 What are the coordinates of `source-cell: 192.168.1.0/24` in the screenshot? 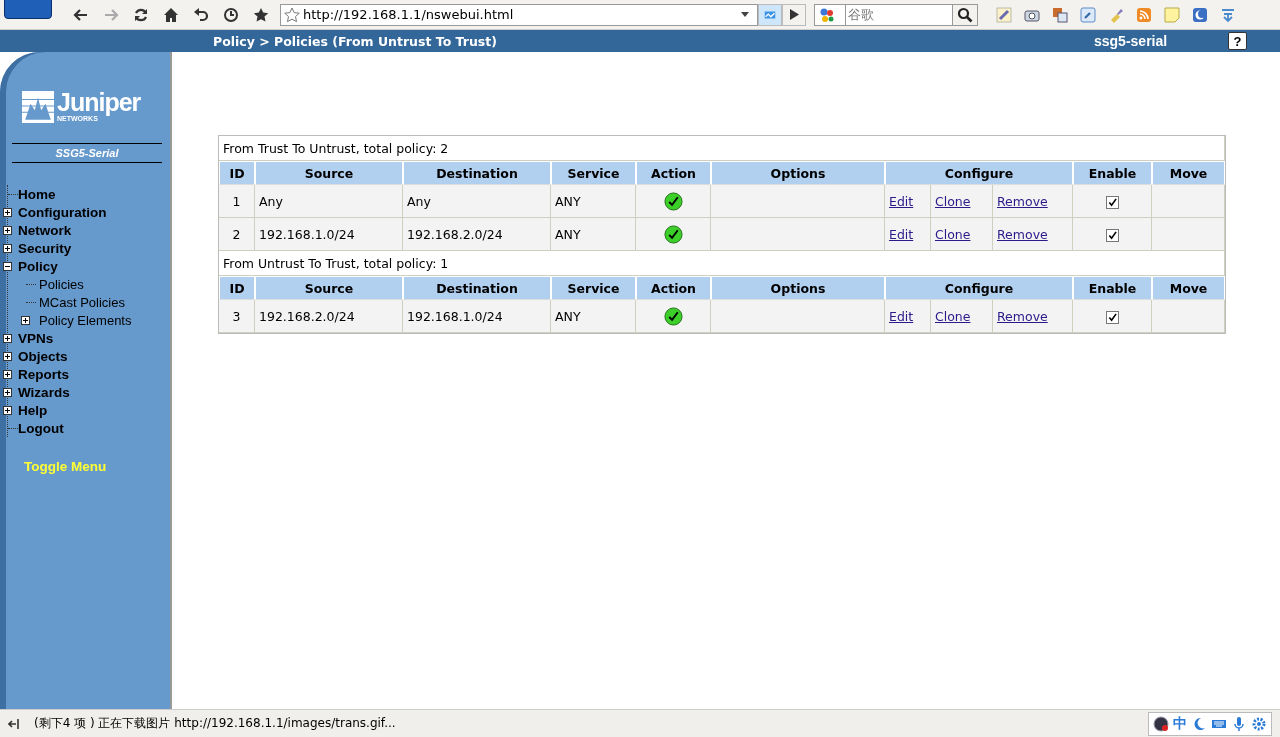 It's located at (329, 234).